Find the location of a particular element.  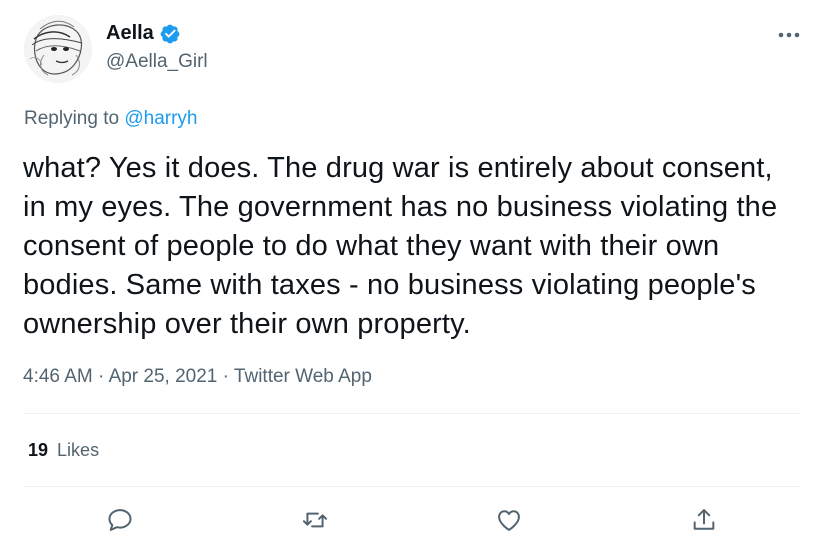

tweet-meta: 4:46 AM · Apr 25, 2021 · Twitter Web App is located at coordinates (197, 377).